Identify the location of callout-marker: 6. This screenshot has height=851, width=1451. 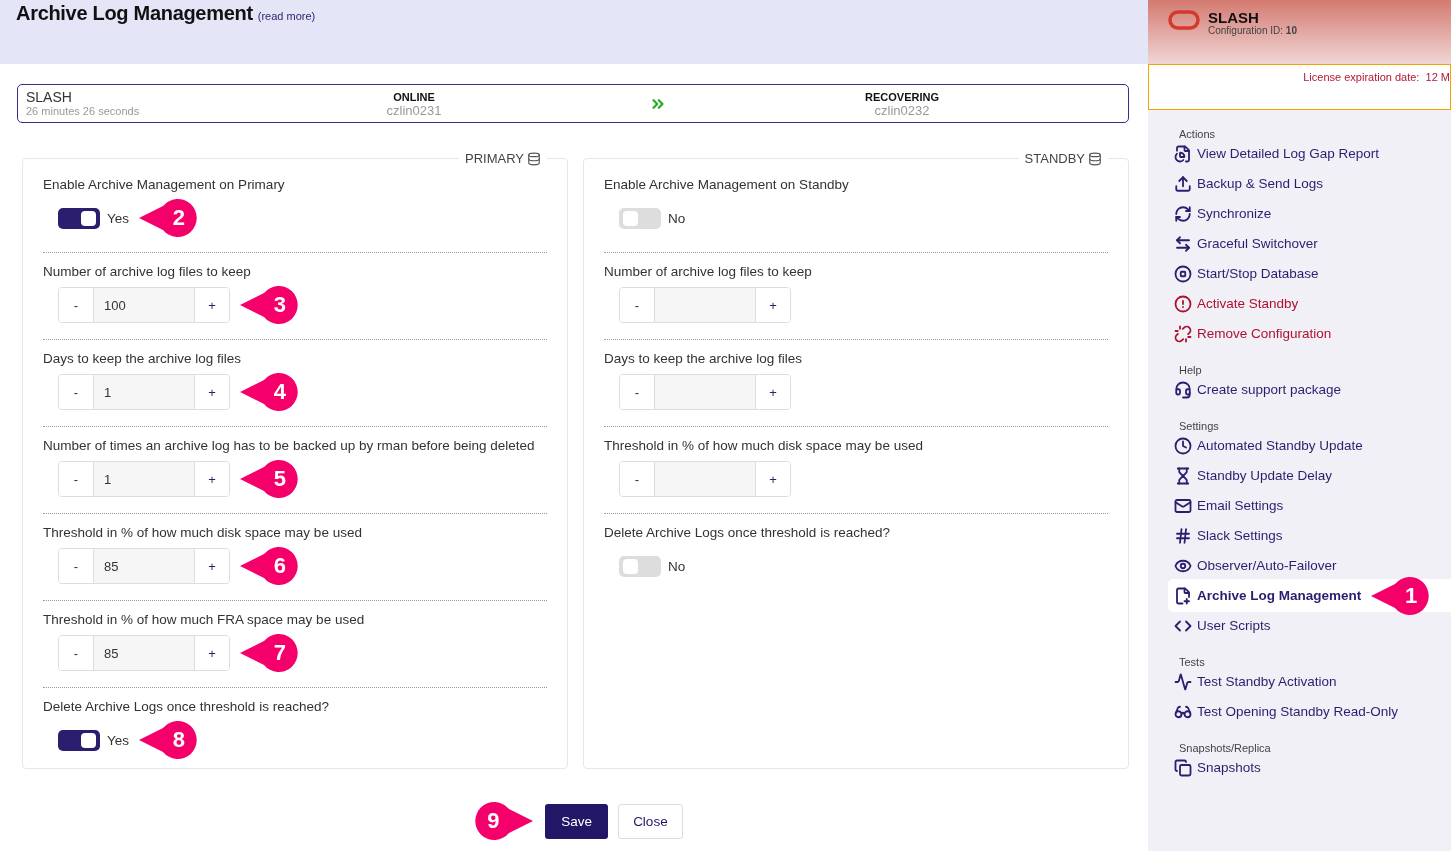
(269, 566).